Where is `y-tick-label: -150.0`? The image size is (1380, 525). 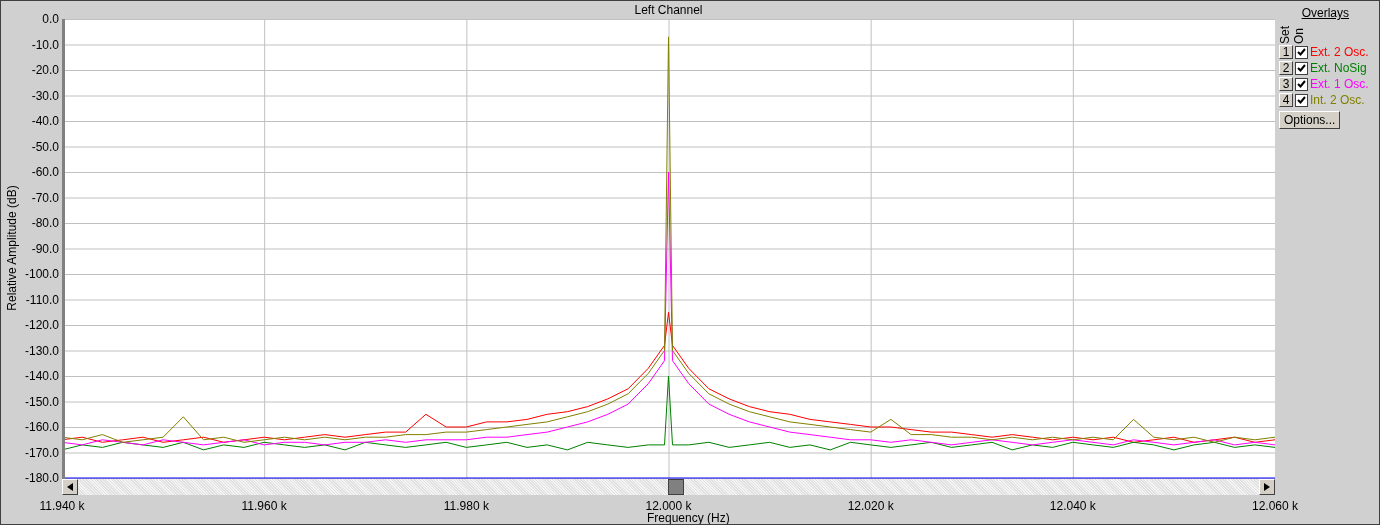 y-tick-label: -150.0 is located at coordinates (41, 401).